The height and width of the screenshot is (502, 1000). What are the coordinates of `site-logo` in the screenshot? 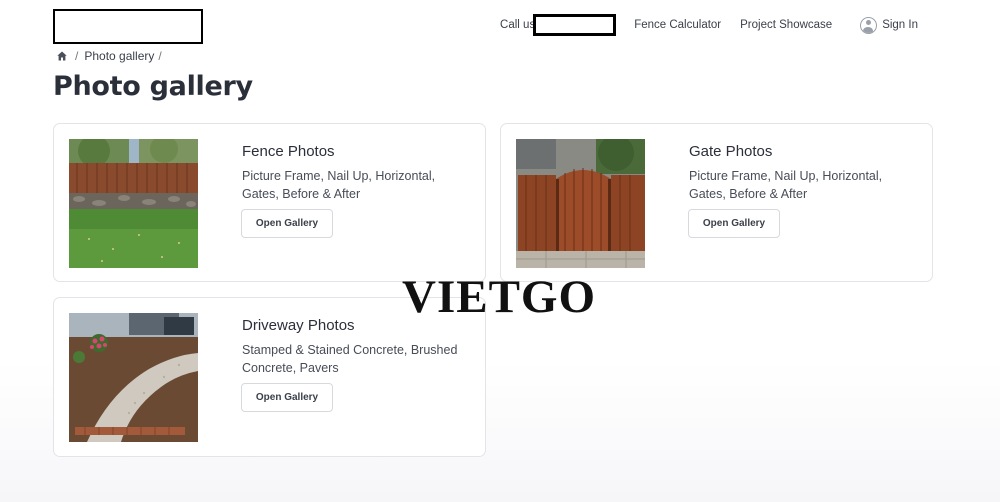 It's located at (128, 26).